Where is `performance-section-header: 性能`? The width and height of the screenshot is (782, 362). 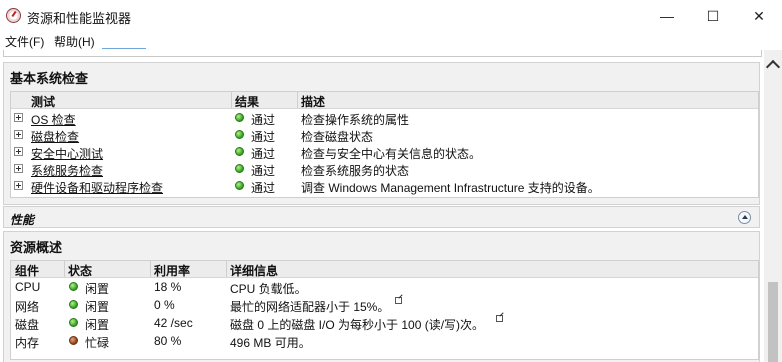
performance-section-header: 性能 is located at coordinates (381, 217).